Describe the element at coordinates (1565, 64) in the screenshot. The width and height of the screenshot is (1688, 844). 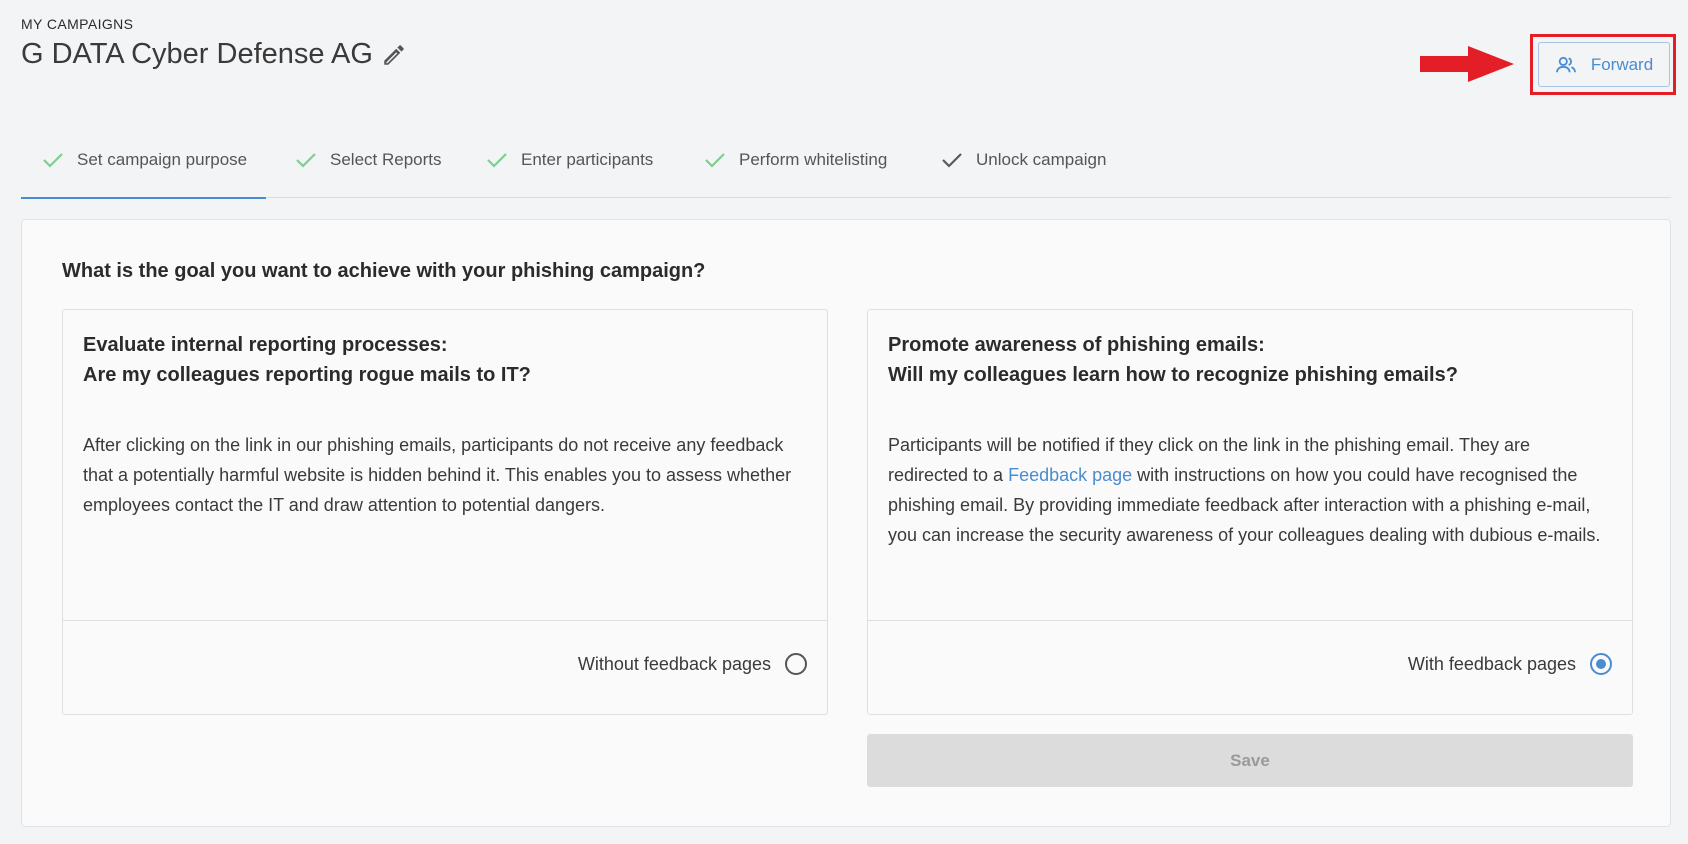
I see `users-icon` at that location.